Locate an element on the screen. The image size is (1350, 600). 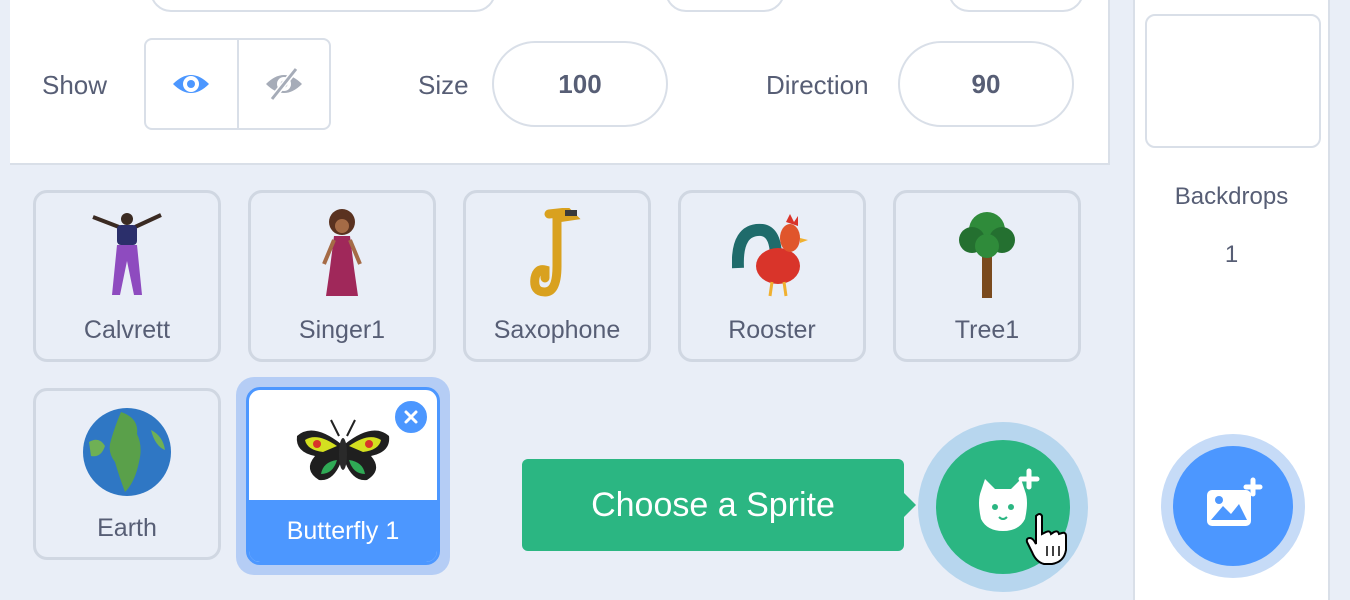
sprite-name: Tree1 is located at coordinates (987, 330).